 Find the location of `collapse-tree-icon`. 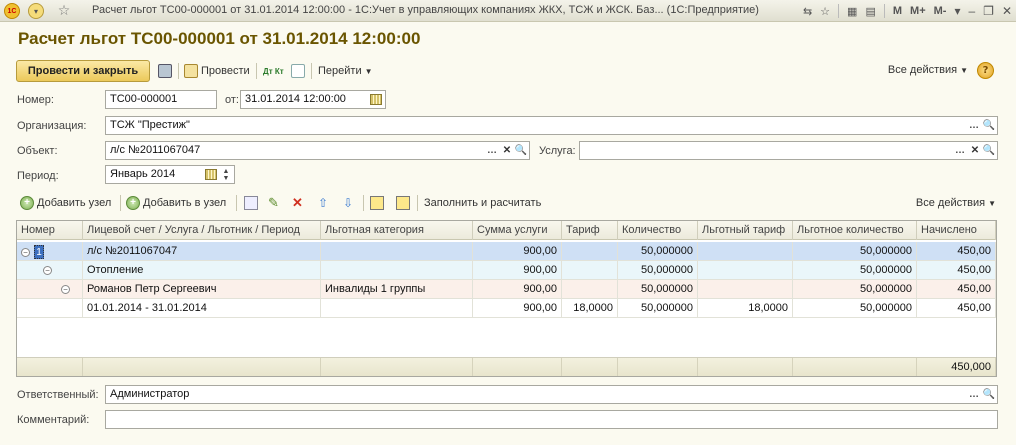

collapse-tree-icon is located at coordinates (403, 203).